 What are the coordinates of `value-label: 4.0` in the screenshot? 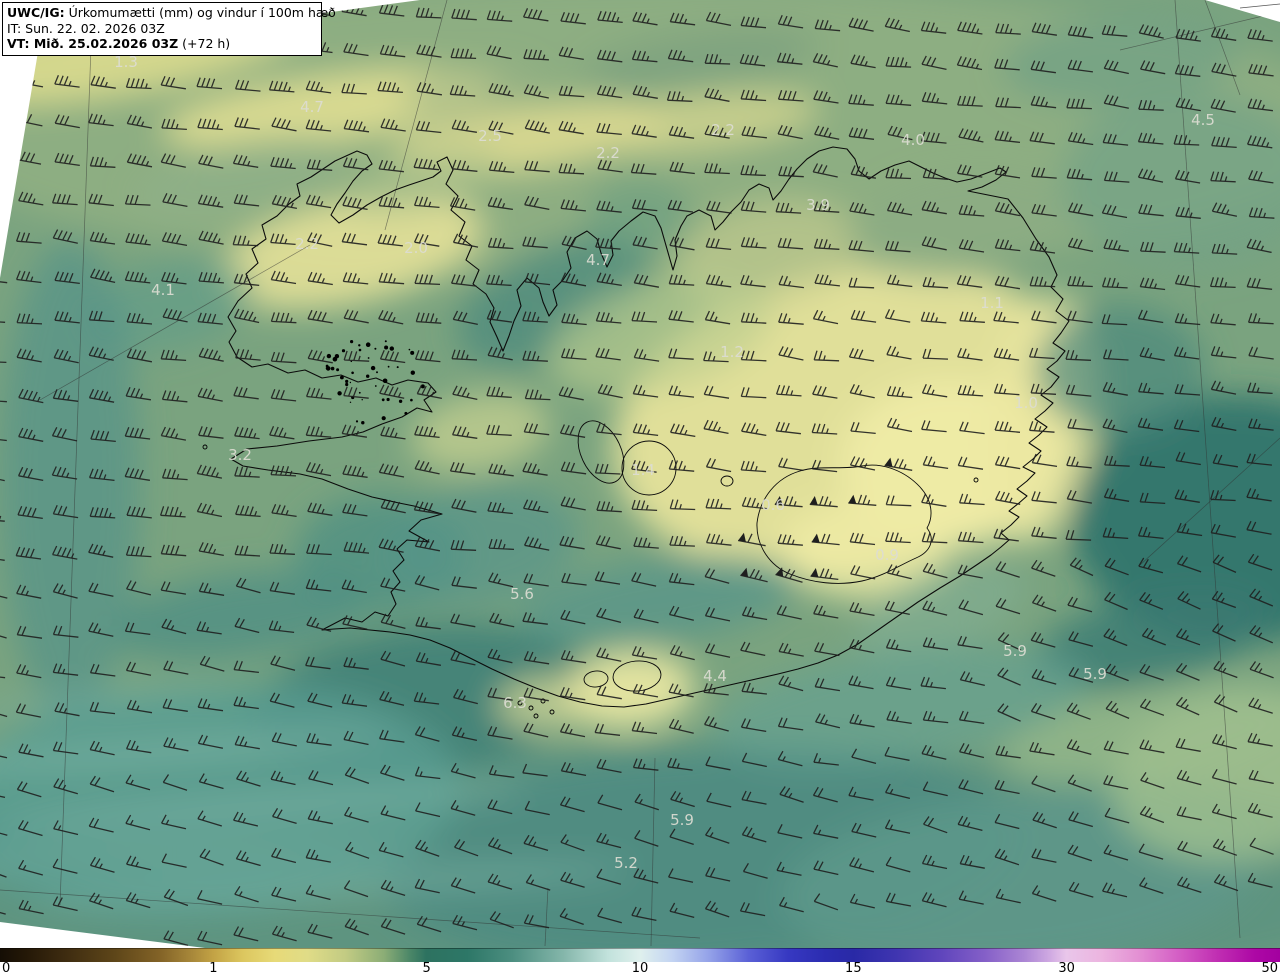 It's located at (913, 140).